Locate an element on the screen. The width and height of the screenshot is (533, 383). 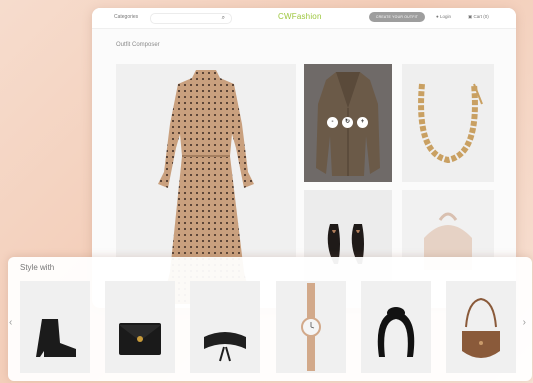
user-icon: ● is located at coordinates (437, 16).